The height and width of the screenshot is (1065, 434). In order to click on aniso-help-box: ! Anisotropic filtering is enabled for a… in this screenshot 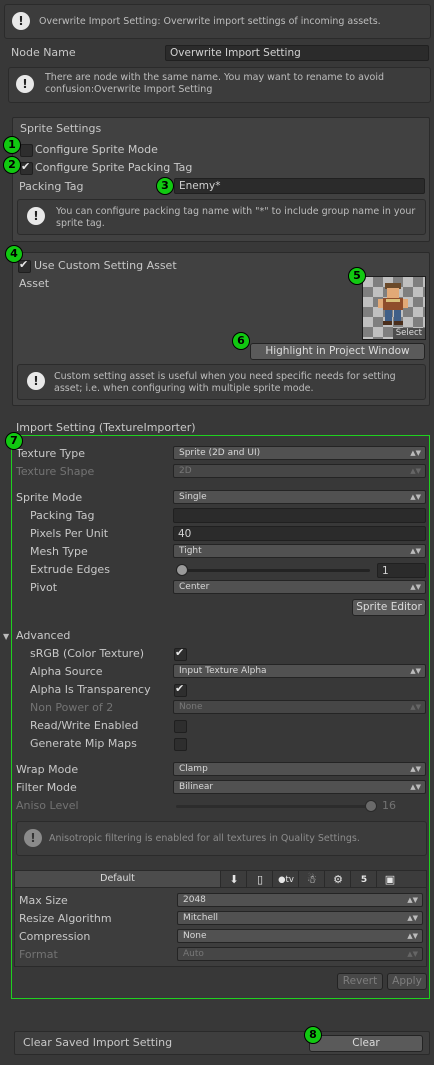, I will do `click(221, 838)`.